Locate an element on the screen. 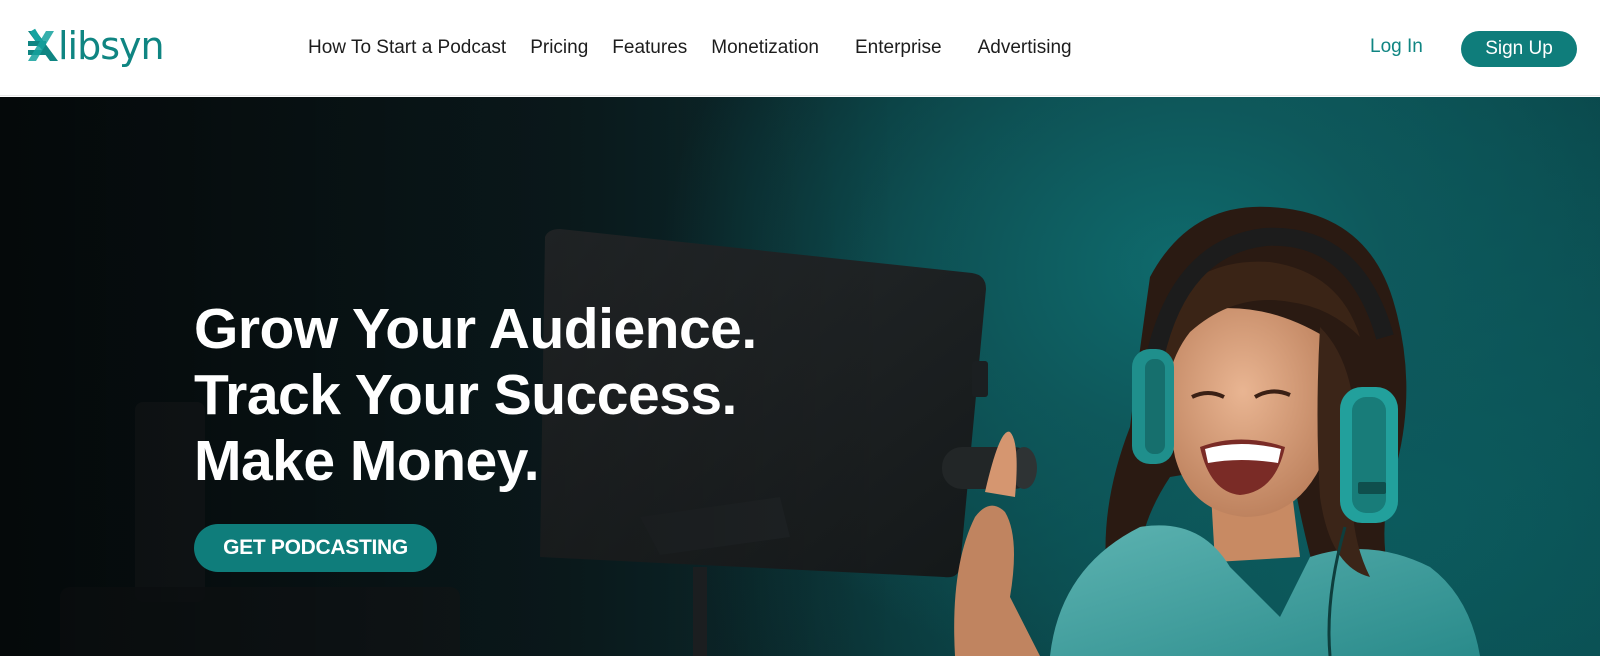 The width and height of the screenshot is (1600, 656). headline-line-2: Track Your Success. is located at coordinates (465, 395).